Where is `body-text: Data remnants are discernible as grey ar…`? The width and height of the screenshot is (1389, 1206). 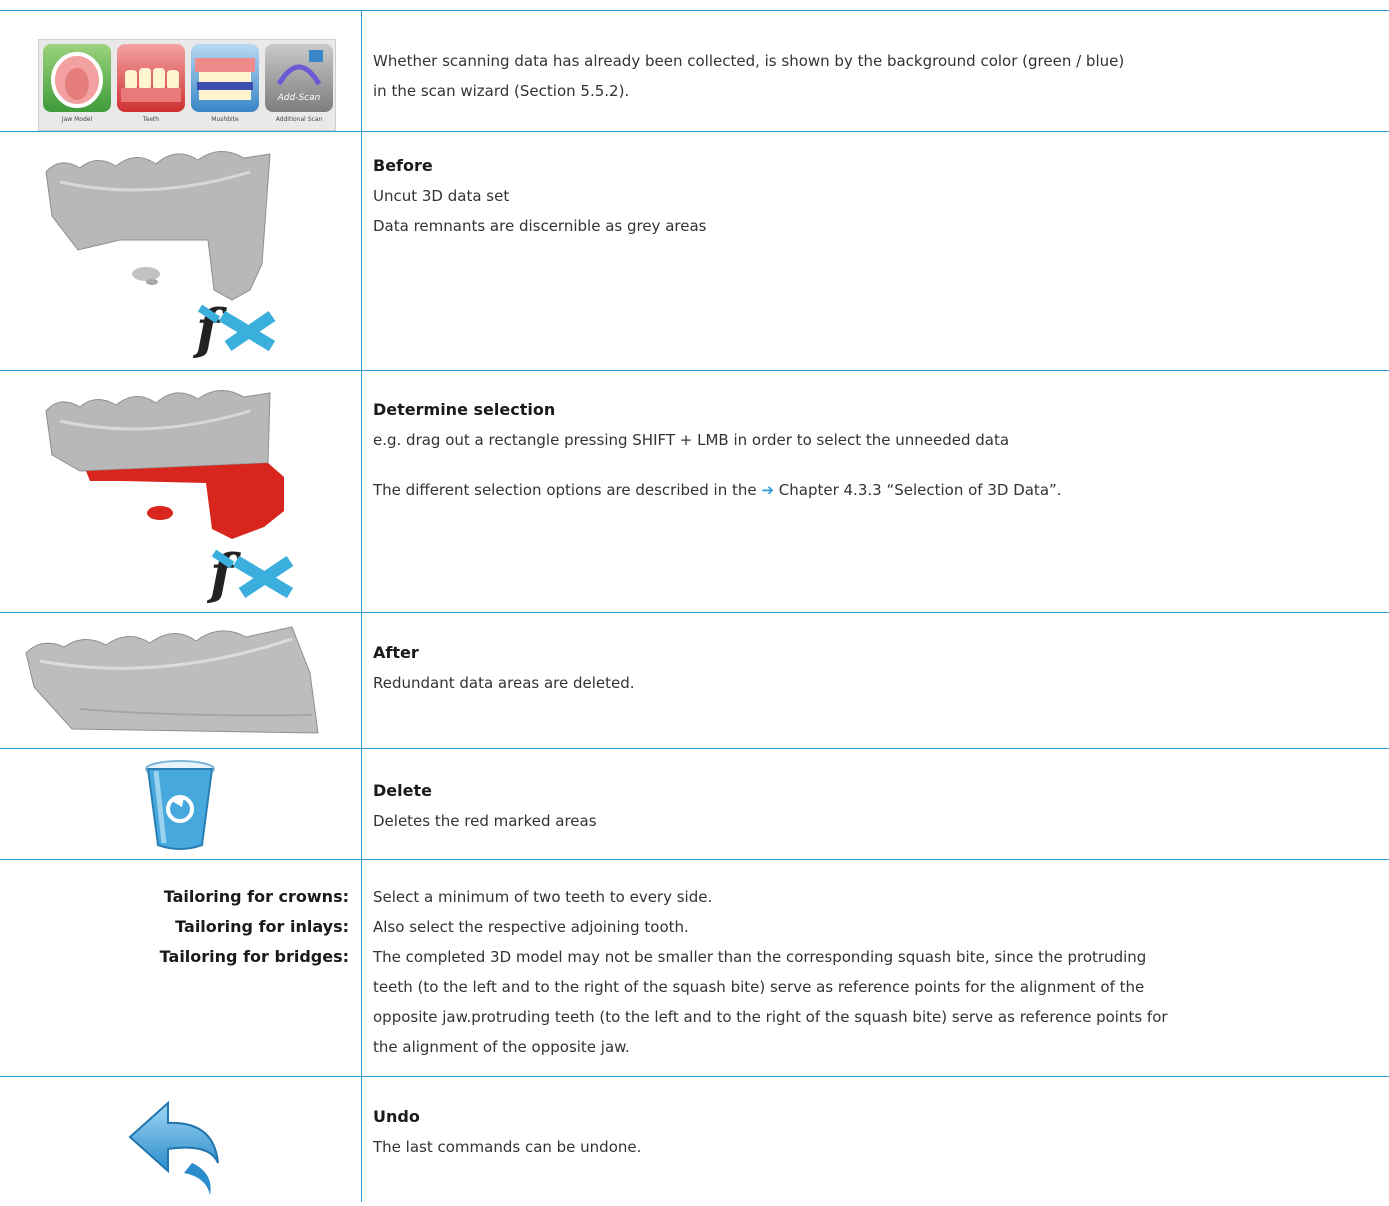
body-text: Data remnants are discernible as grey ar… is located at coordinates (540, 226).